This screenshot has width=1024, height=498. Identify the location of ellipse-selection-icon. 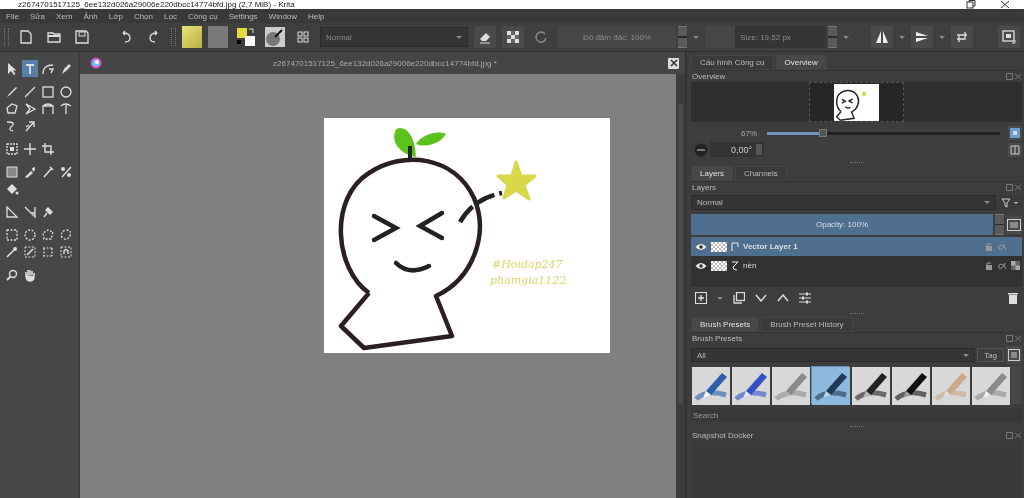
(30, 234).